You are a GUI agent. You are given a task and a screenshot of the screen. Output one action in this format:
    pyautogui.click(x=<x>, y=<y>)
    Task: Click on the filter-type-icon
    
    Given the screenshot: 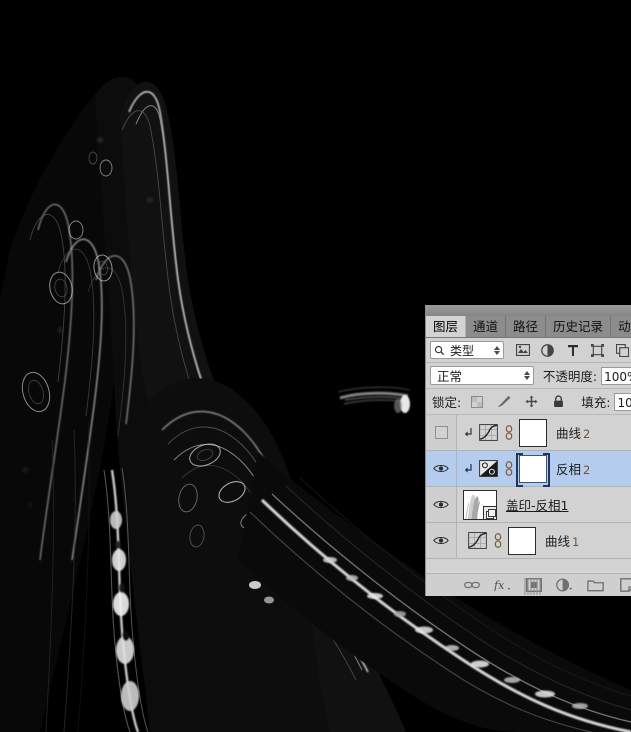 What is the action you would take?
    pyautogui.click(x=572, y=350)
    